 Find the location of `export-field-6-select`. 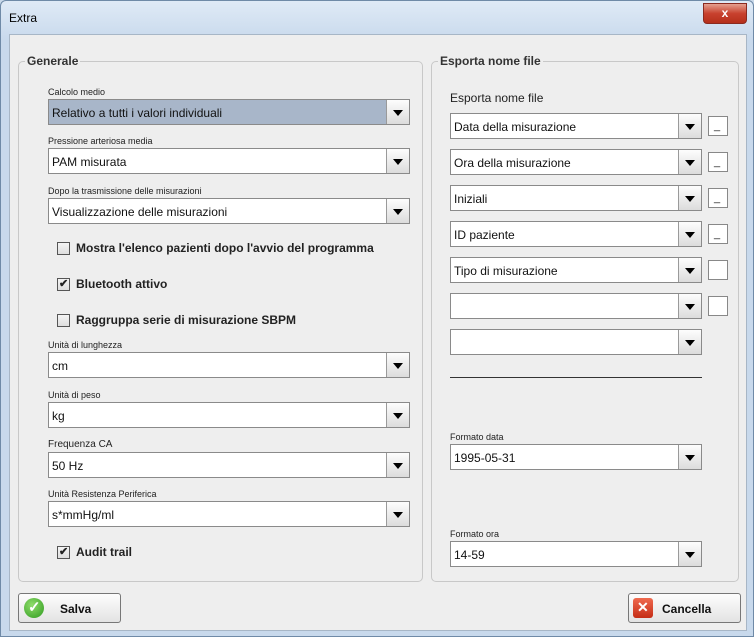

export-field-6-select is located at coordinates (576, 306).